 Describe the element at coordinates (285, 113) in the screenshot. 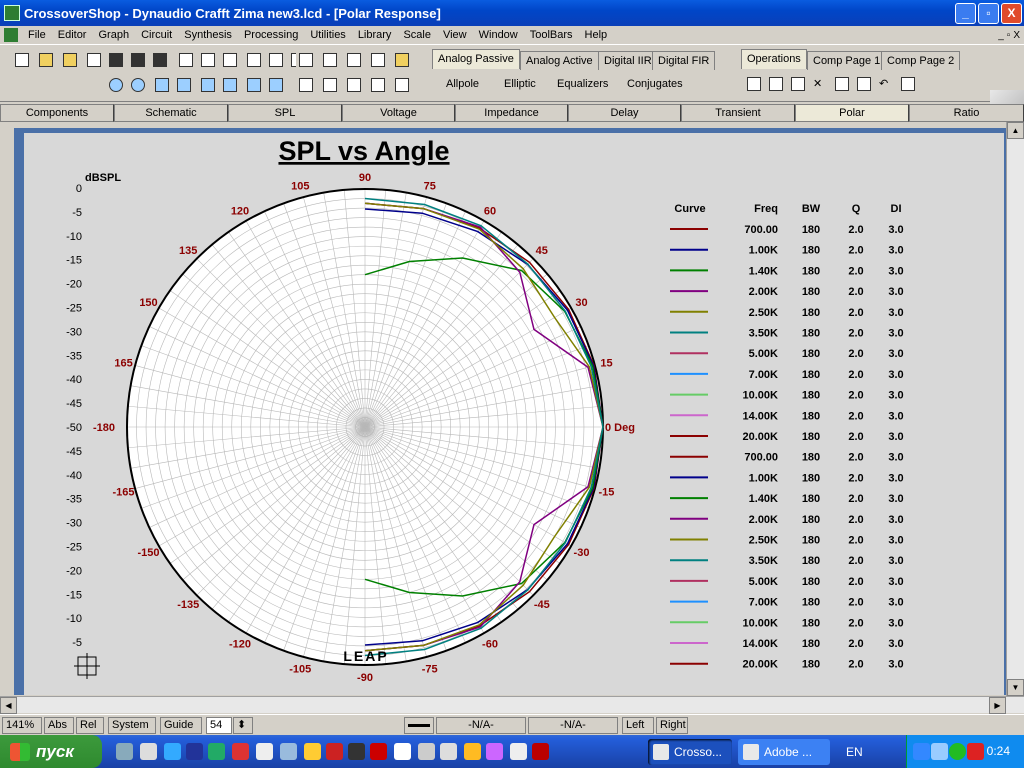

I see `tab-spl: SPL` at that location.